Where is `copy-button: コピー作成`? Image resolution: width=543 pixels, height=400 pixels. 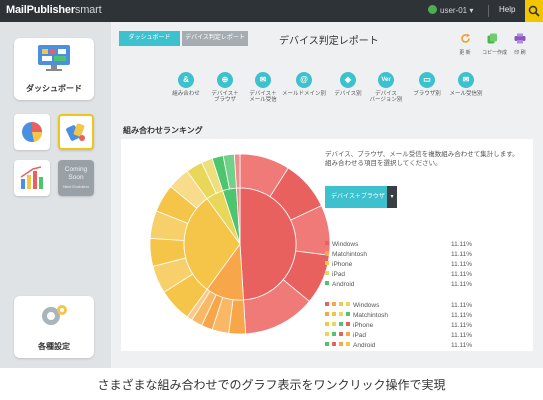
copy-button: コピー作成 is located at coordinates (494, 42).